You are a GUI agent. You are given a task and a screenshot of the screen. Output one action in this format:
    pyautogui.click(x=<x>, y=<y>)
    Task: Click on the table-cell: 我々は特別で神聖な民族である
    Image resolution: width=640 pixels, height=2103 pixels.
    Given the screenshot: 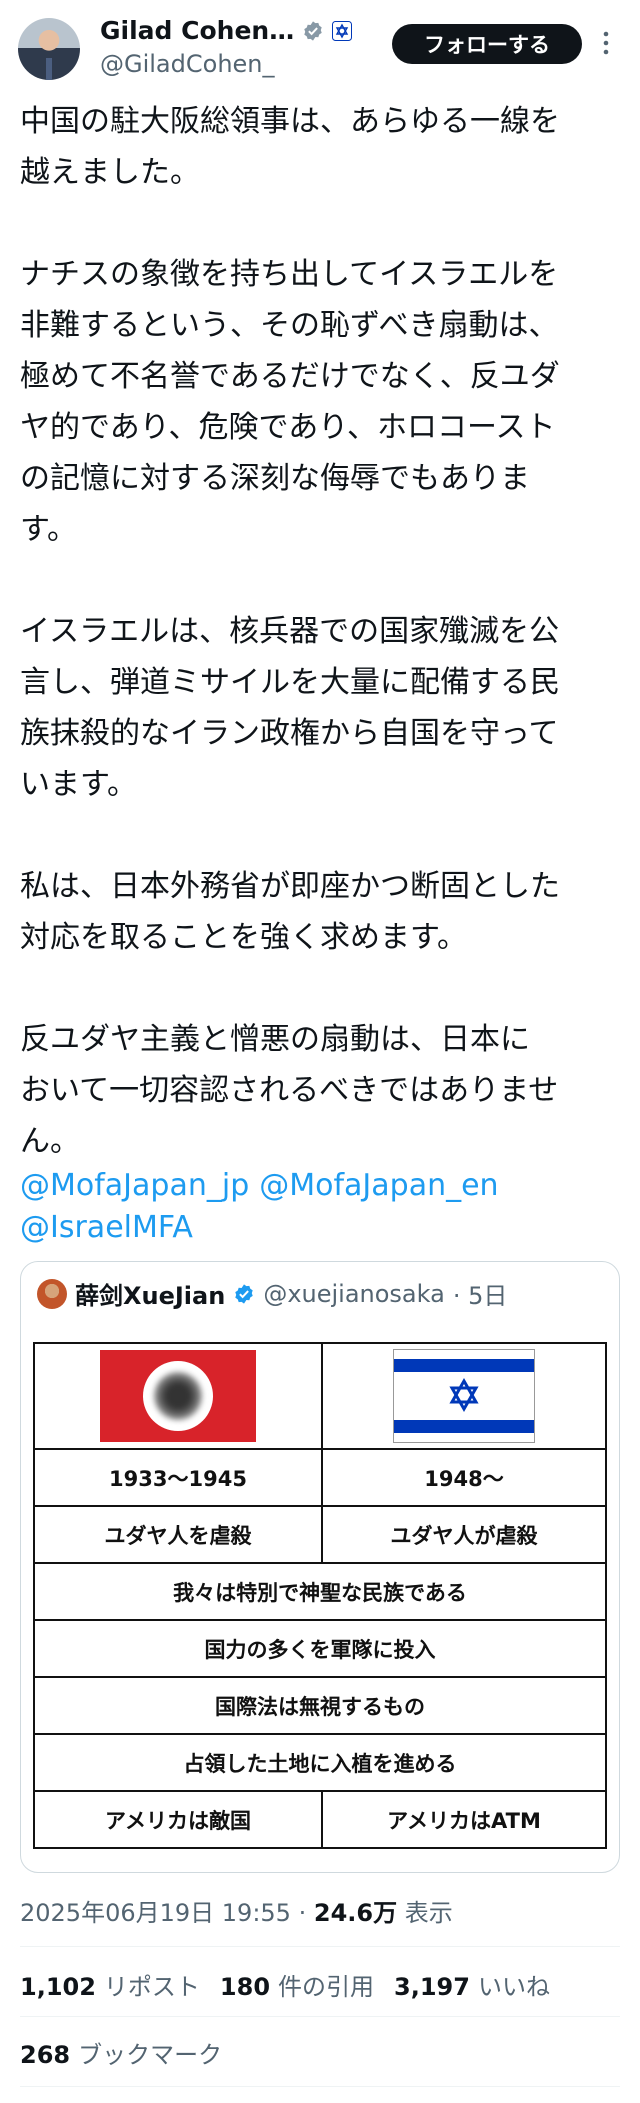 What is the action you would take?
    pyautogui.click(x=320, y=1591)
    